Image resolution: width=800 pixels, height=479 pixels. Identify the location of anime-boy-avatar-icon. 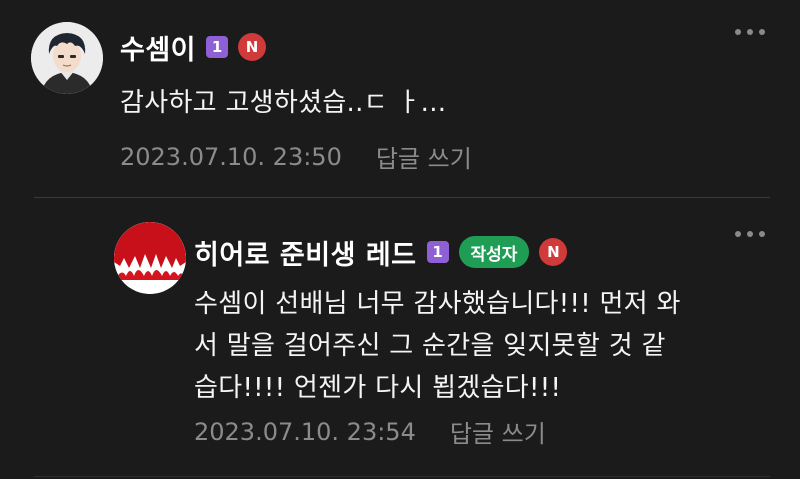
(67, 58).